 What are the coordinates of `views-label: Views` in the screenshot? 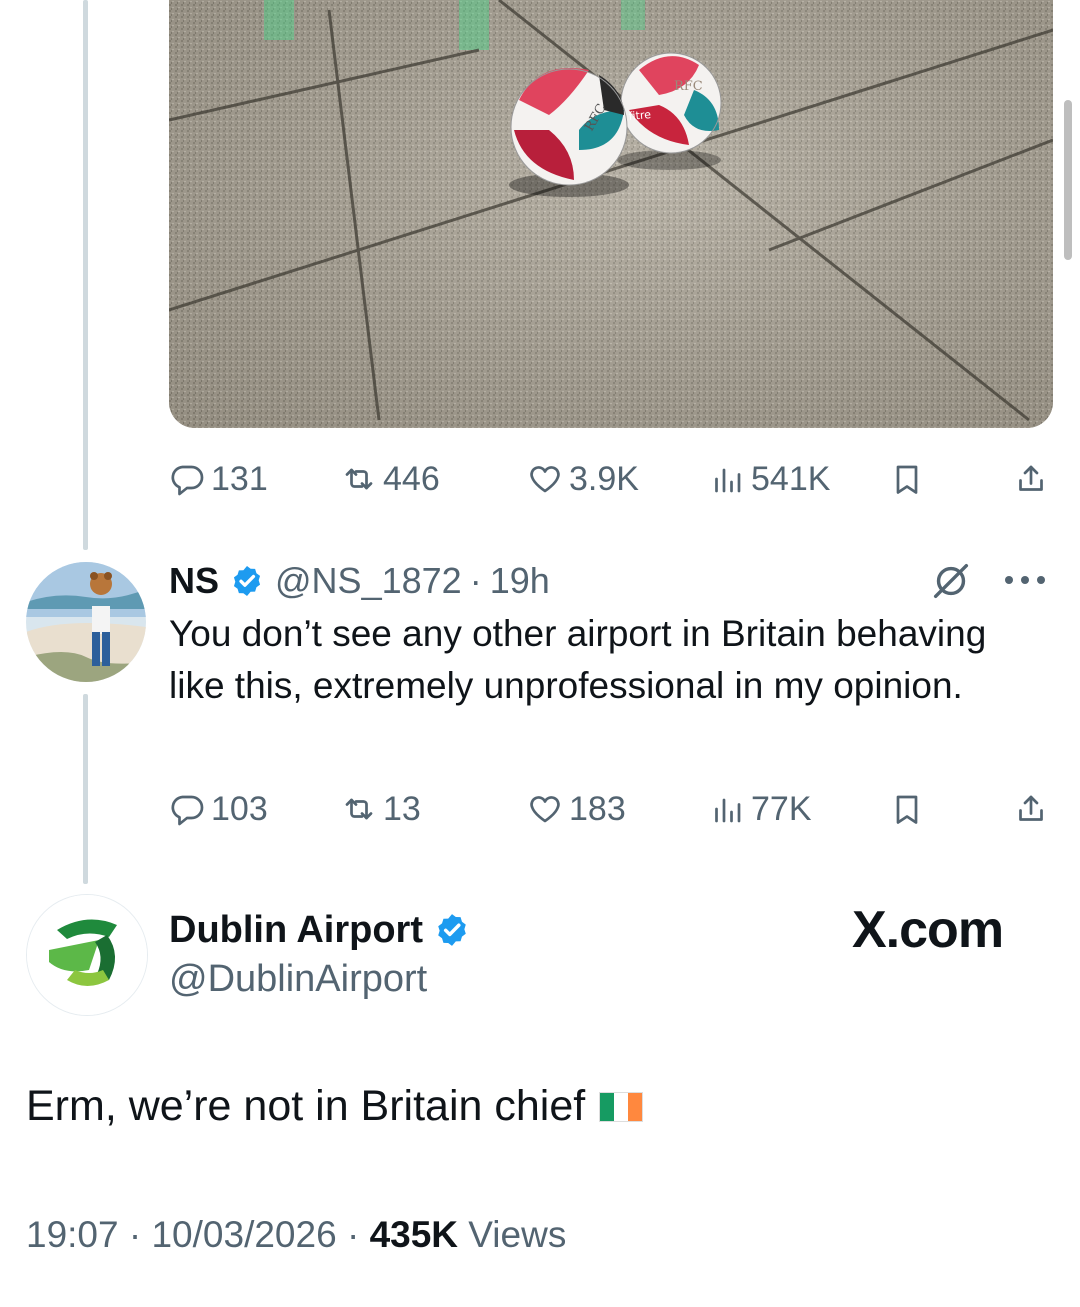 It's located at (517, 1234).